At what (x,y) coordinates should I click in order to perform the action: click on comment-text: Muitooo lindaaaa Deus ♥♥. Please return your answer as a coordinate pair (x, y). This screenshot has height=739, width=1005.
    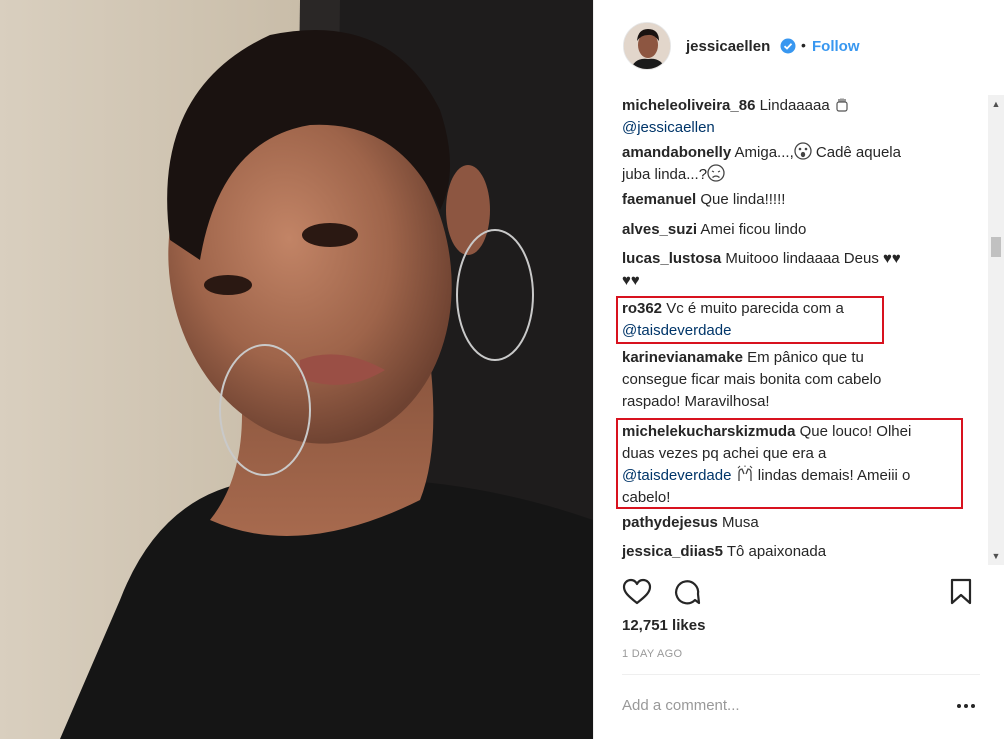
    Looking at the image, I should click on (811, 258).